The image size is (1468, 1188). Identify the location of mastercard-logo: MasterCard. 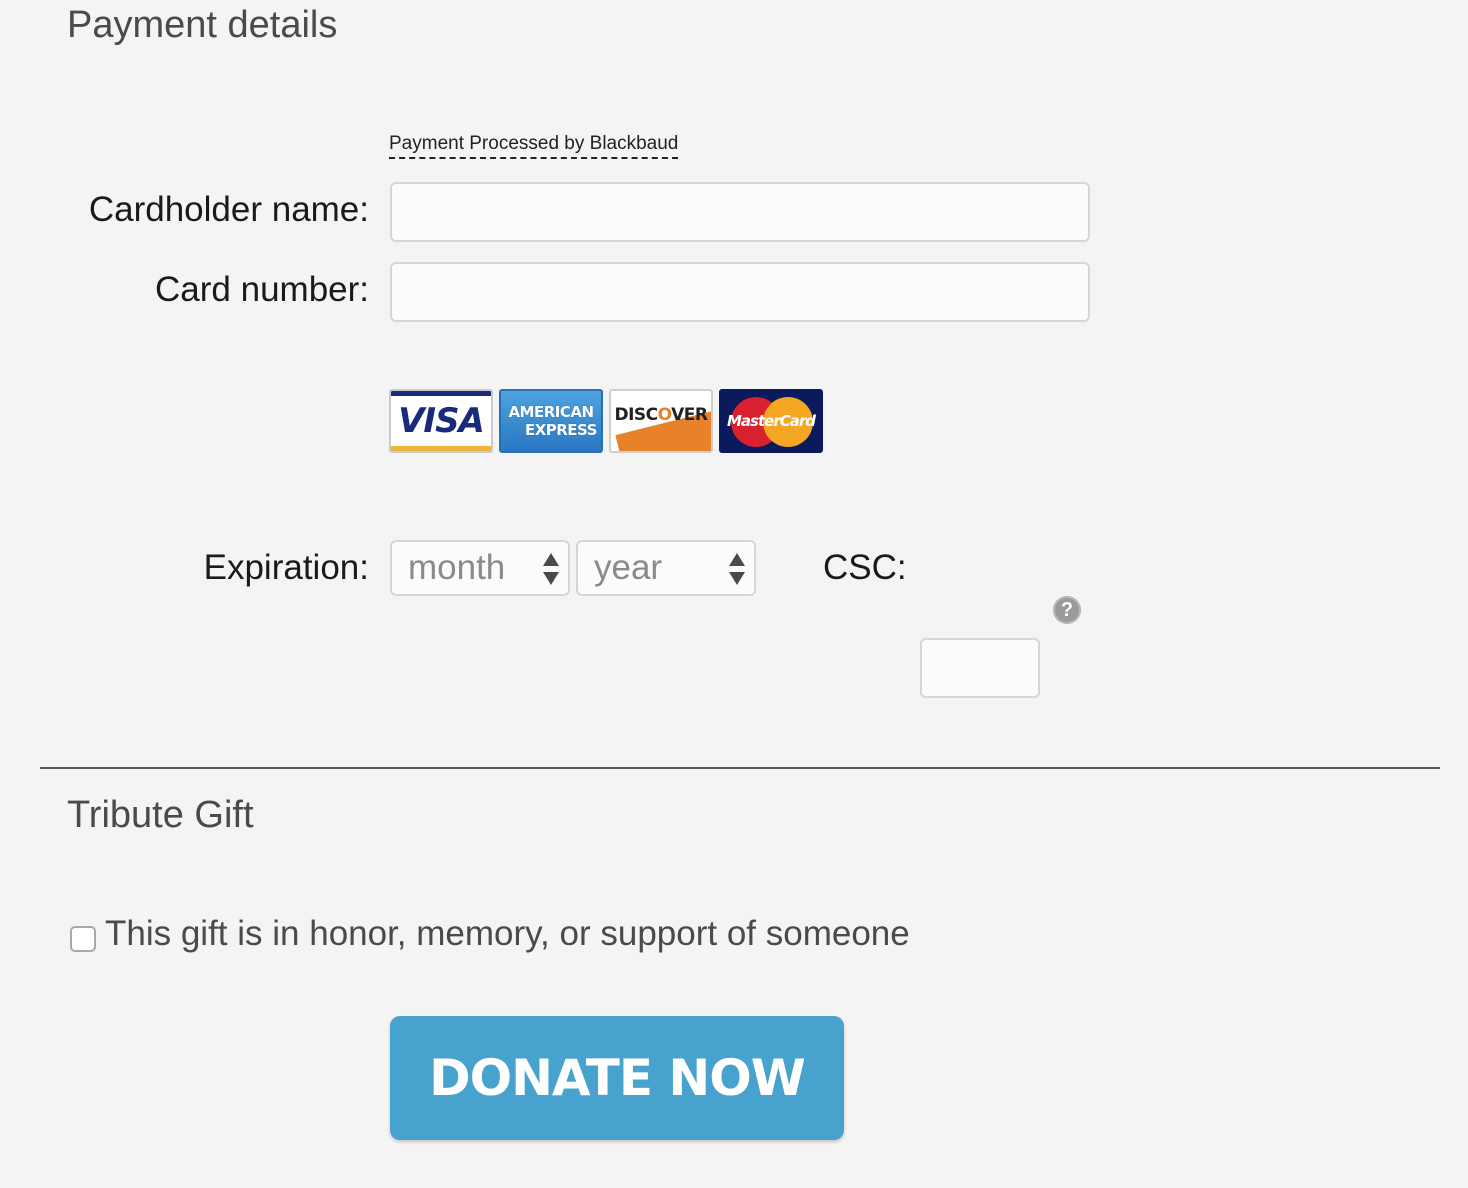
(771, 421).